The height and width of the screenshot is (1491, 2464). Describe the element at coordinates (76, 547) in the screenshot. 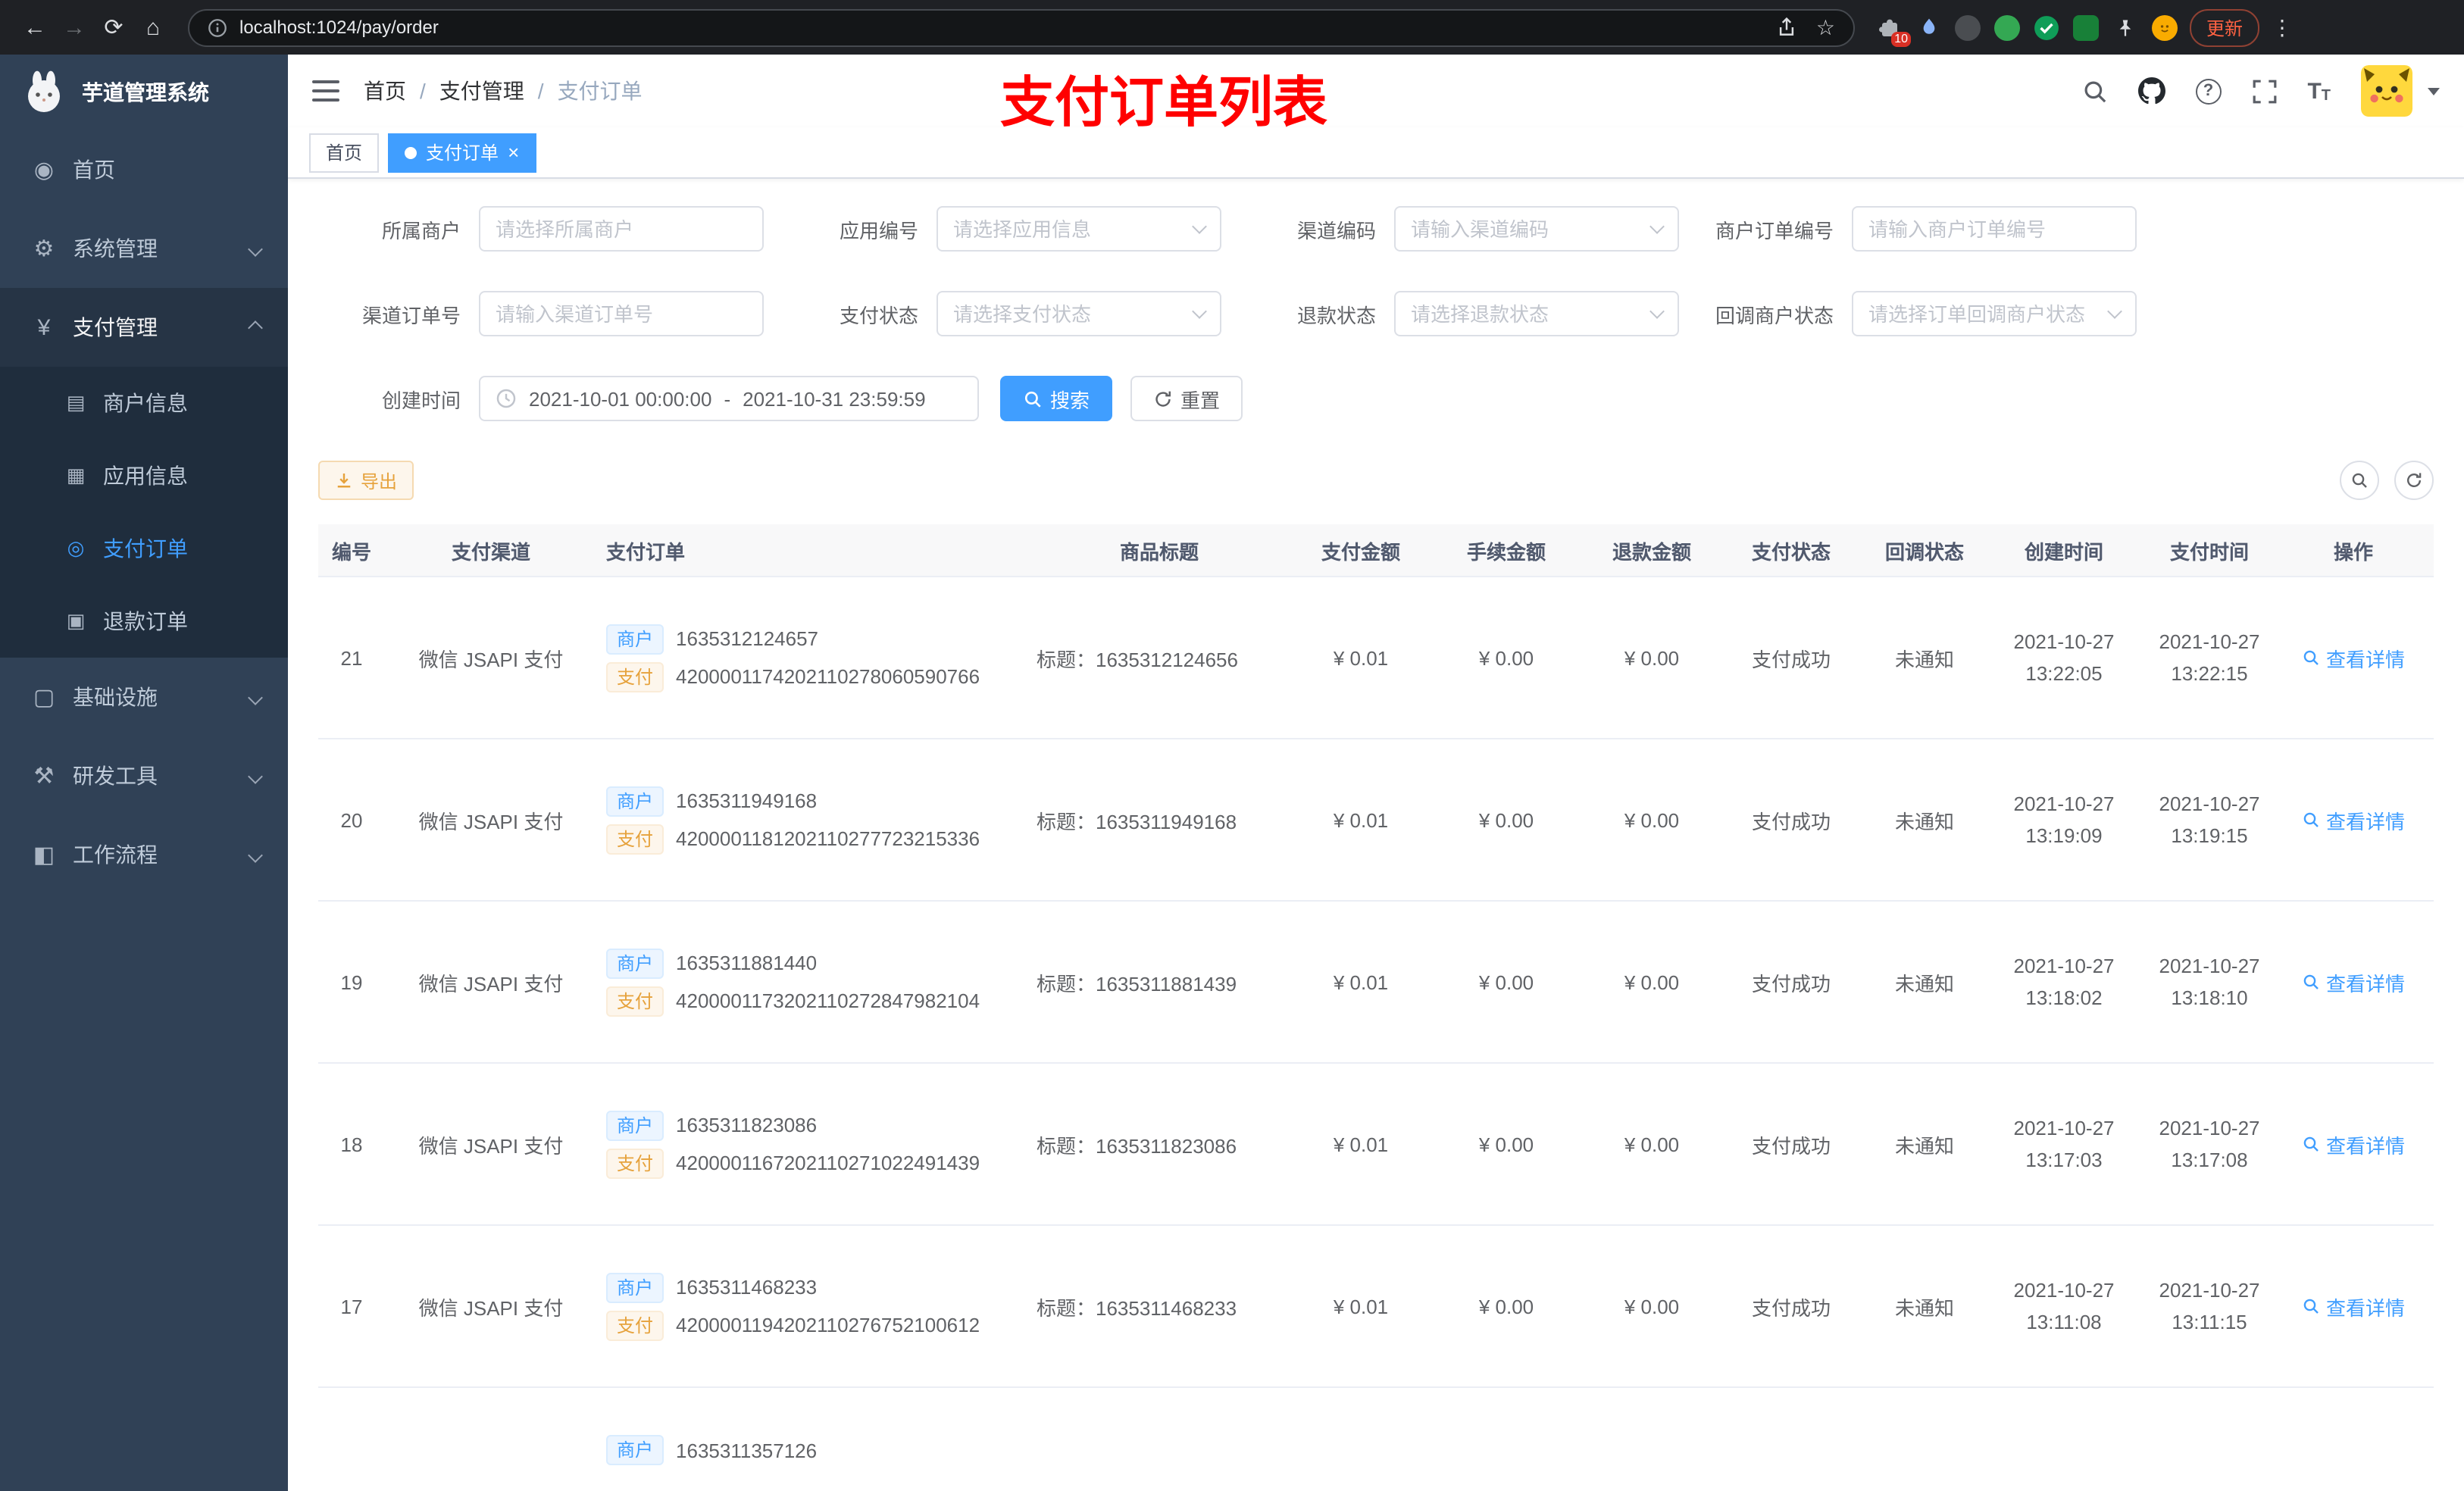

I see `target-icon: ◎` at that location.